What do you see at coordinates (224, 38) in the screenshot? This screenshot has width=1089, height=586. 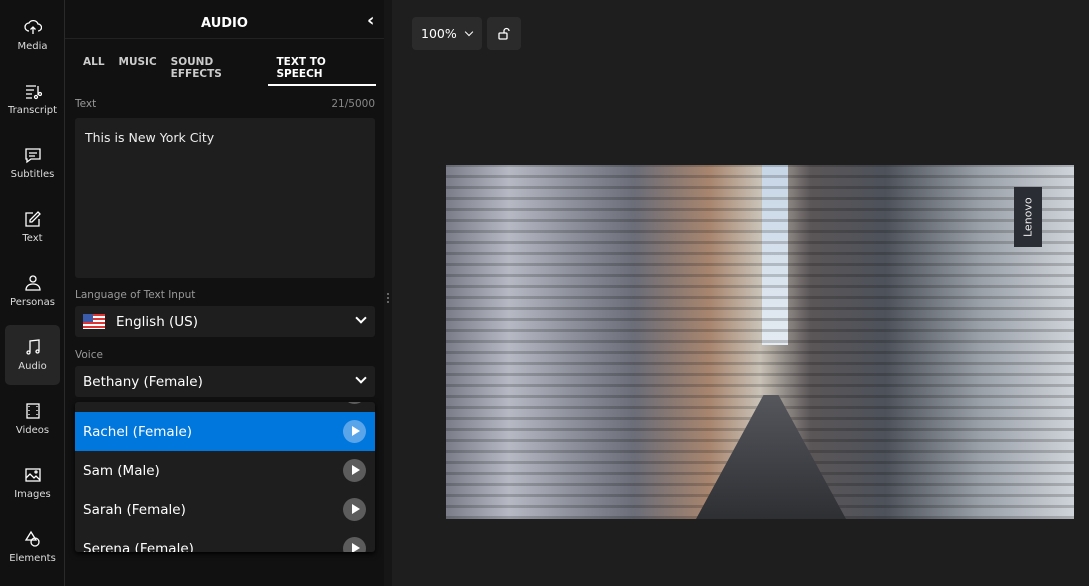 I see `divider` at bounding box center [224, 38].